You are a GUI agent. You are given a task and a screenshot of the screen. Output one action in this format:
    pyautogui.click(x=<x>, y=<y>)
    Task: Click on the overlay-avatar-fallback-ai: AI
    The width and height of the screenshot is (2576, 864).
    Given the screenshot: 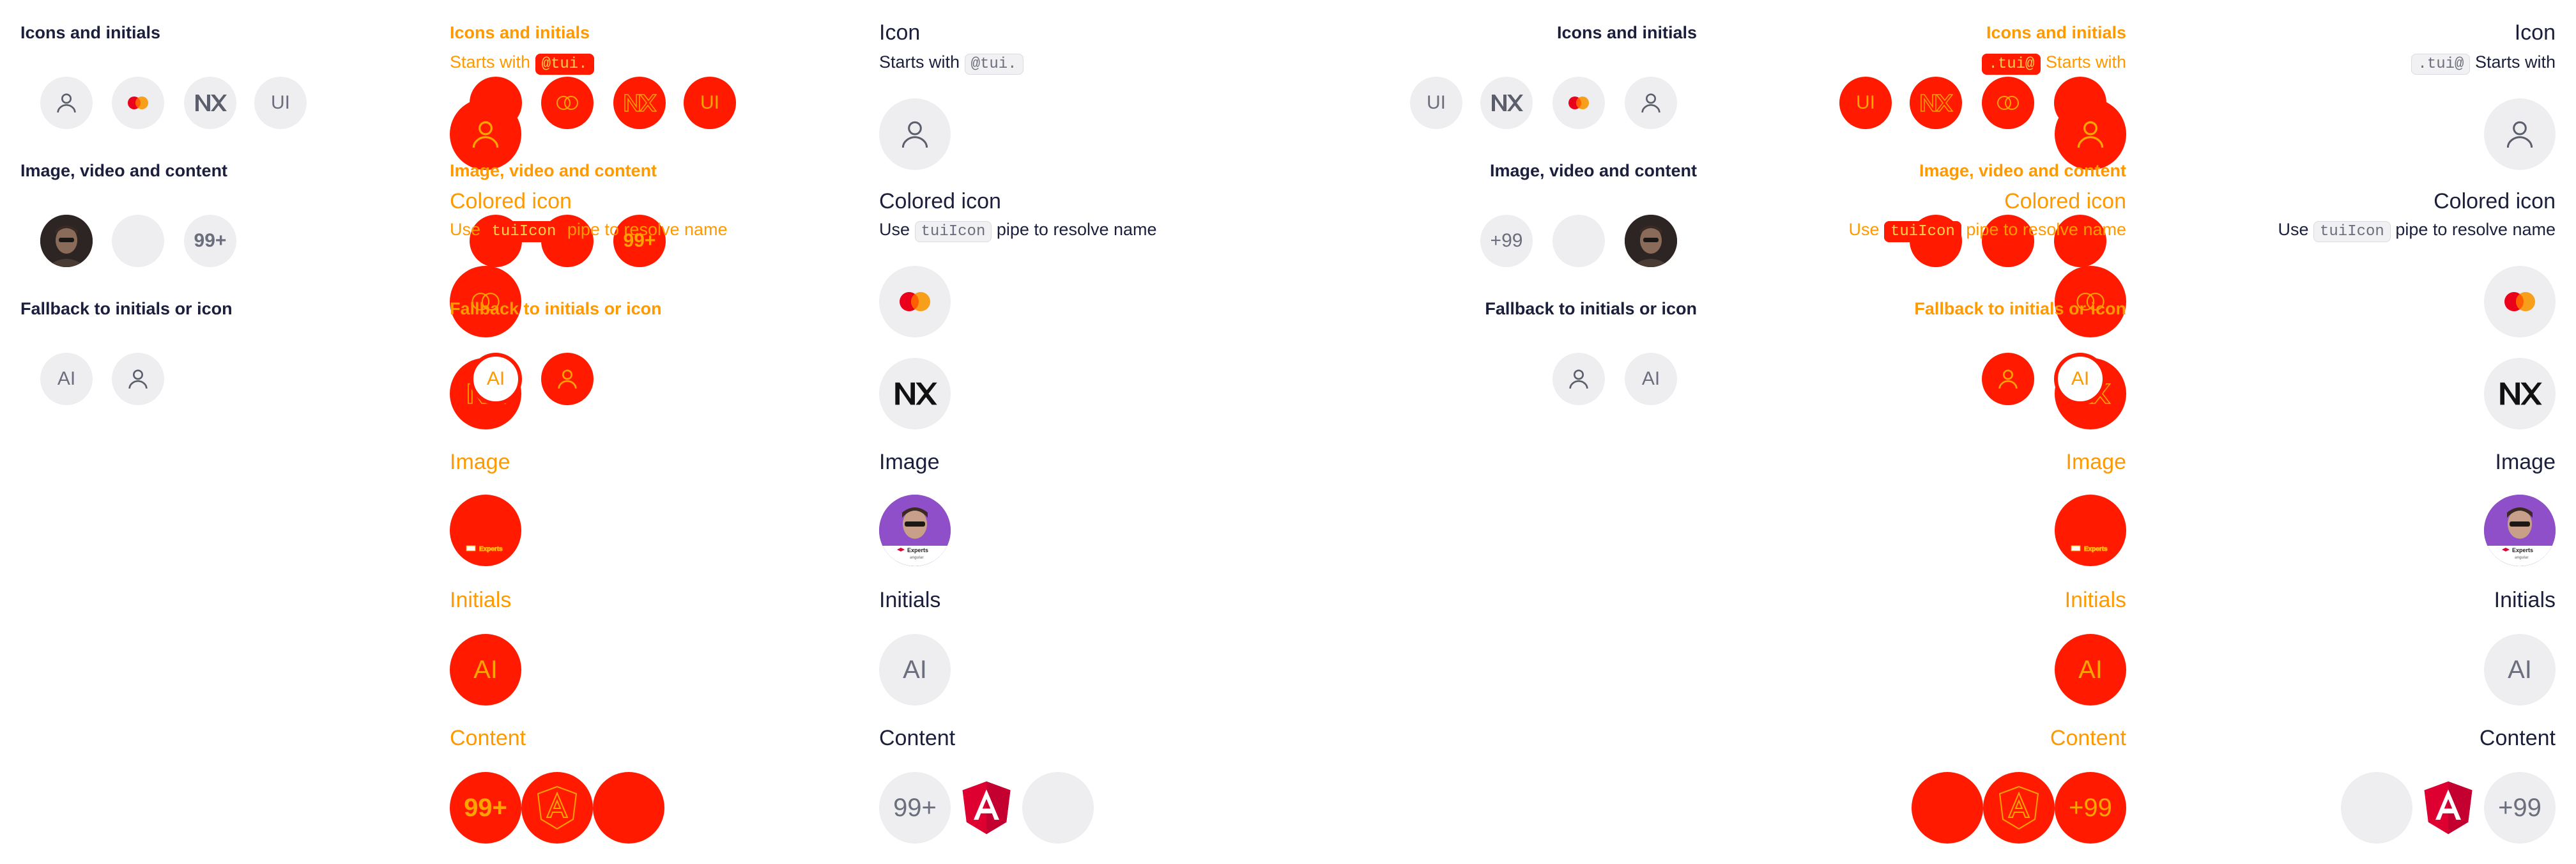 What is the action you would take?
    pyautogui.click(x=496, y=379)
    